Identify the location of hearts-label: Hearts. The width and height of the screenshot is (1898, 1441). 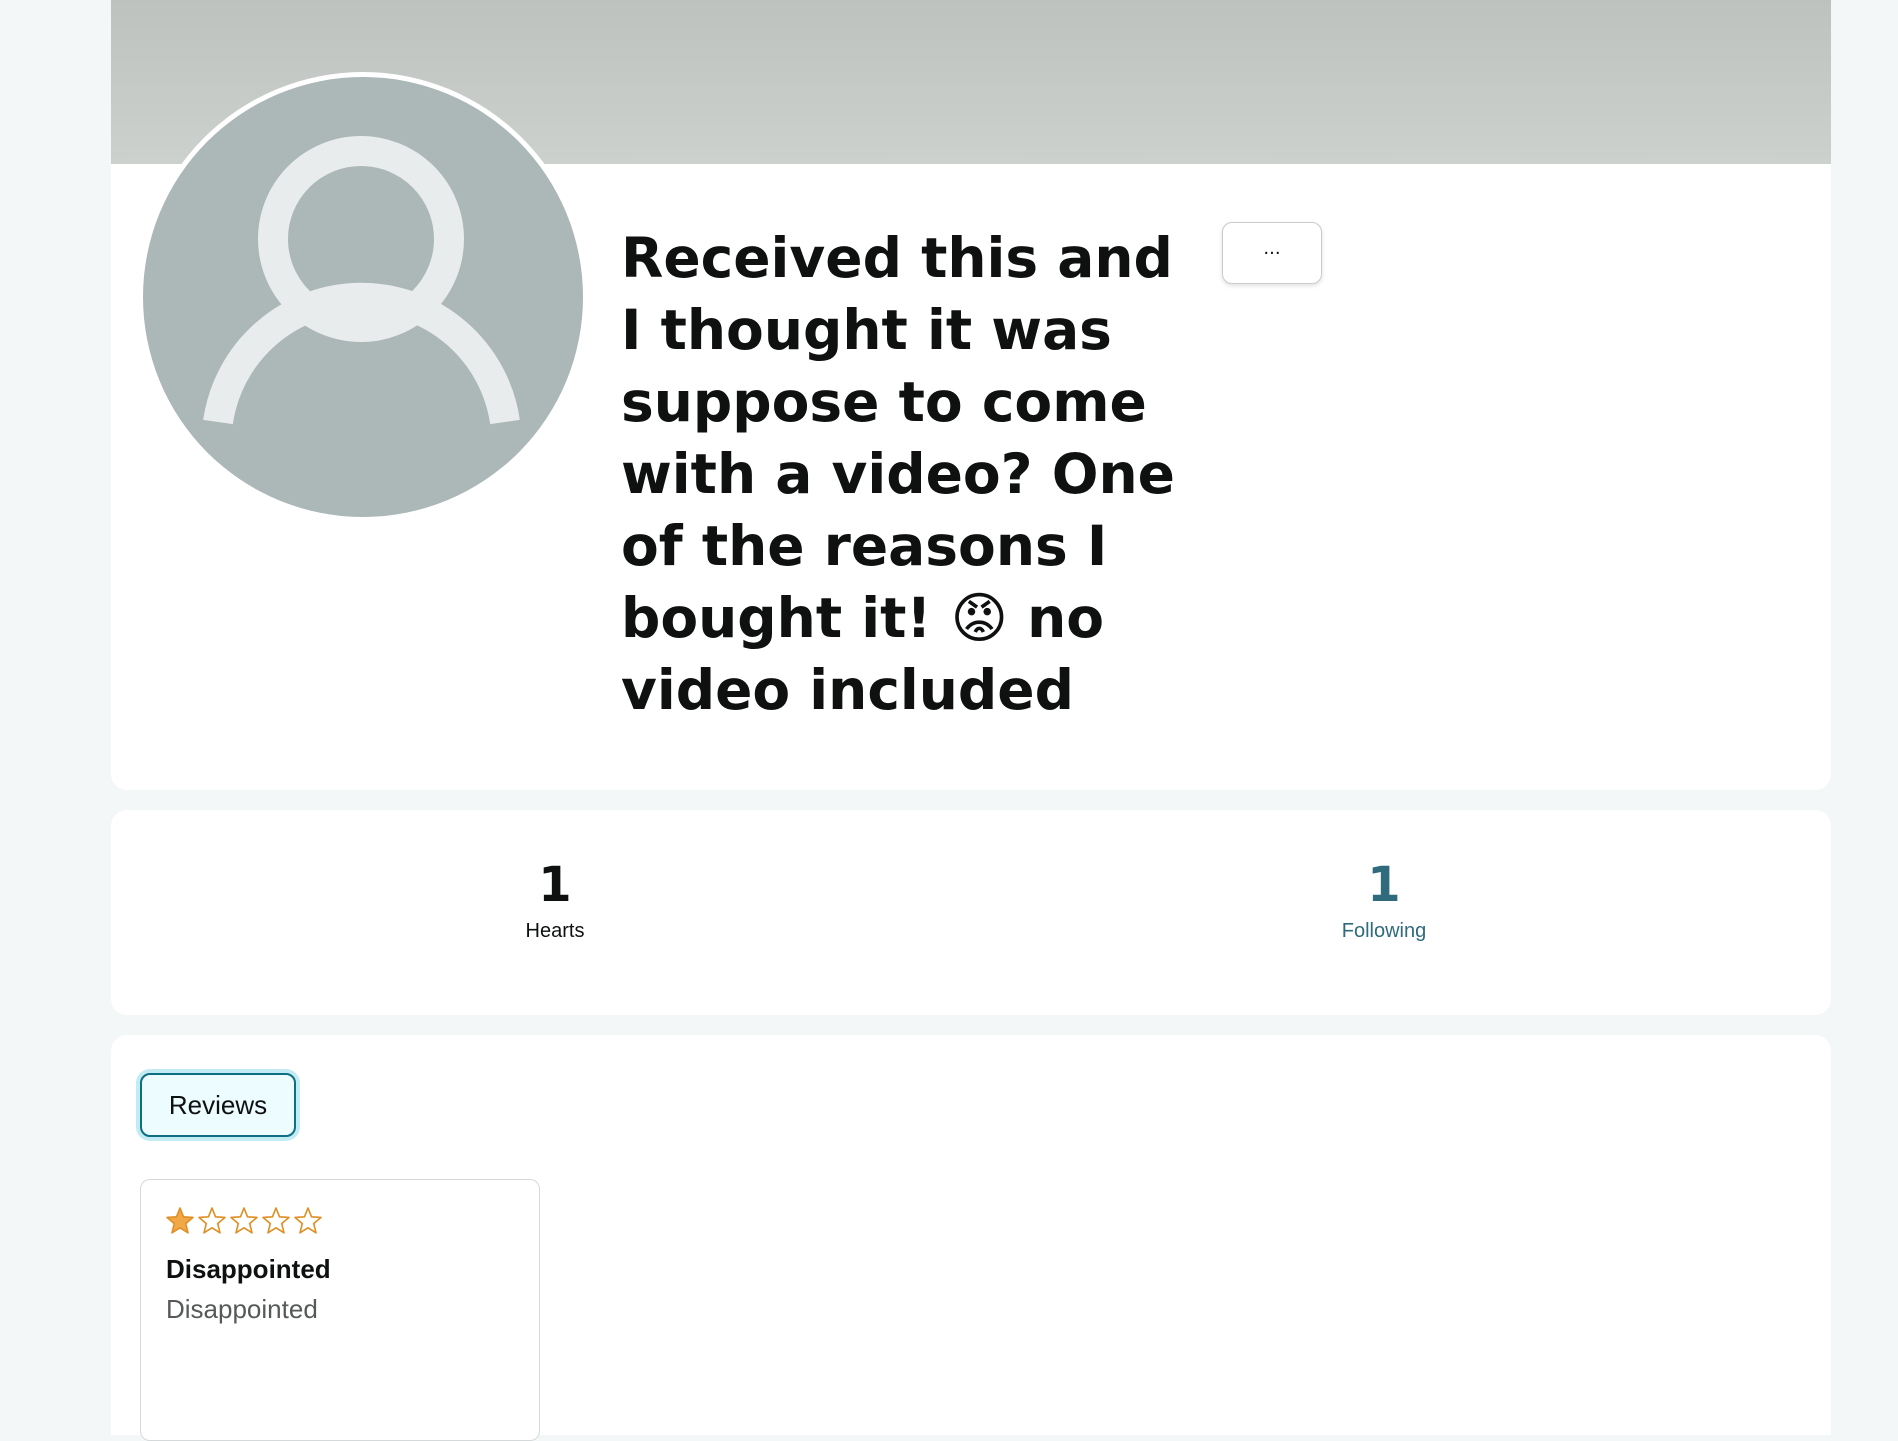
(555, 931).